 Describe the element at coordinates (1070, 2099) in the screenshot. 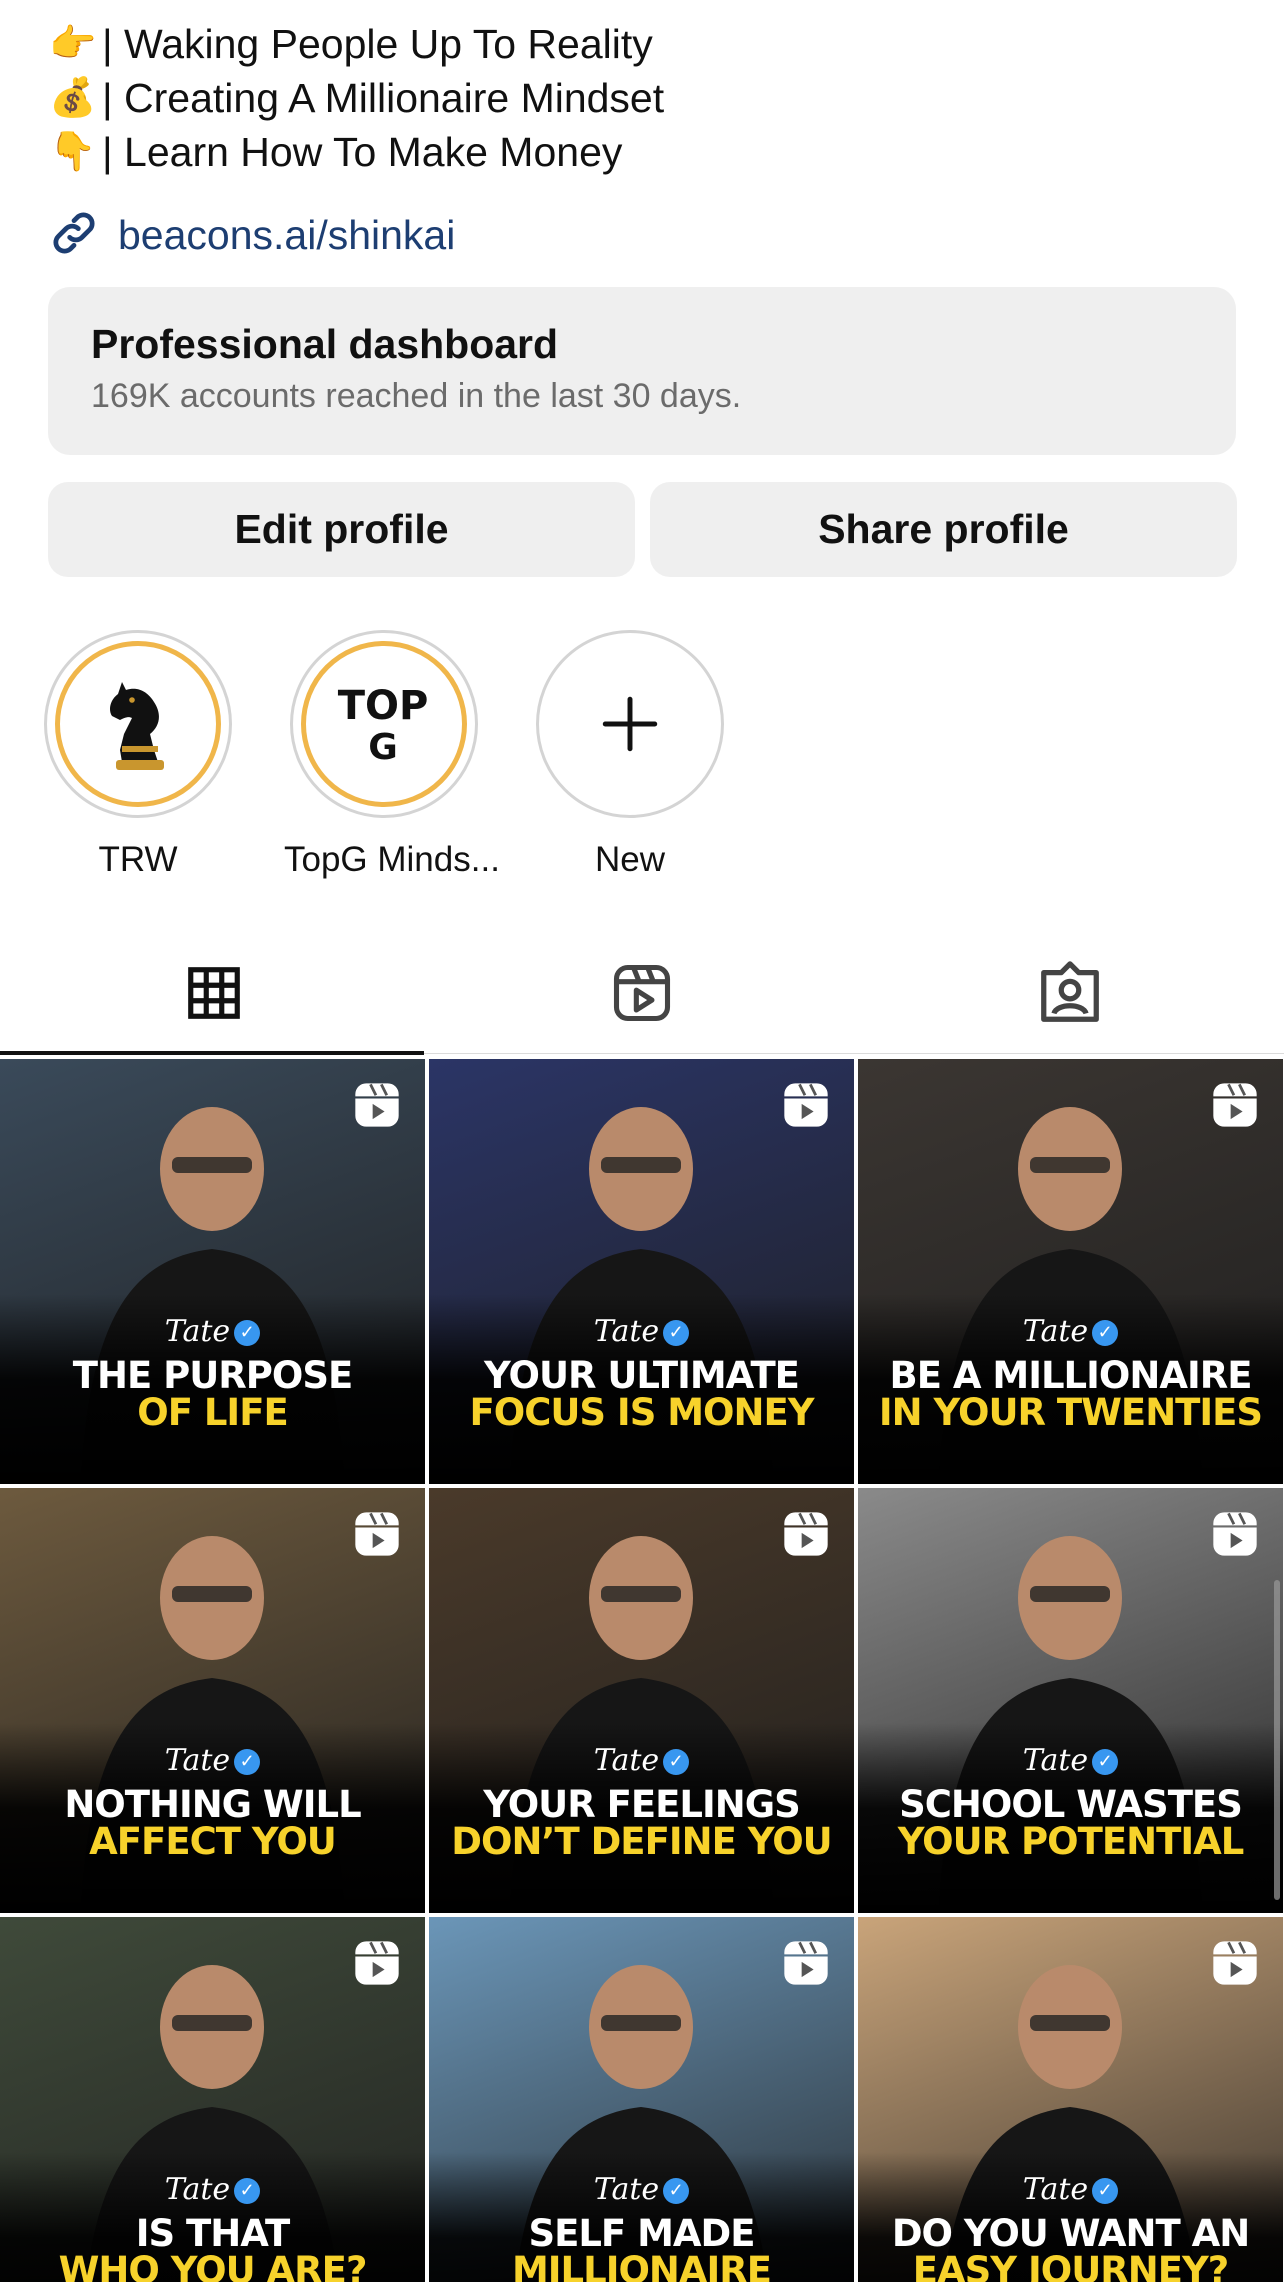

I see `post-tile: Tate ✓ DO YOU WANT AN EASY JOURNEY?` at that location.